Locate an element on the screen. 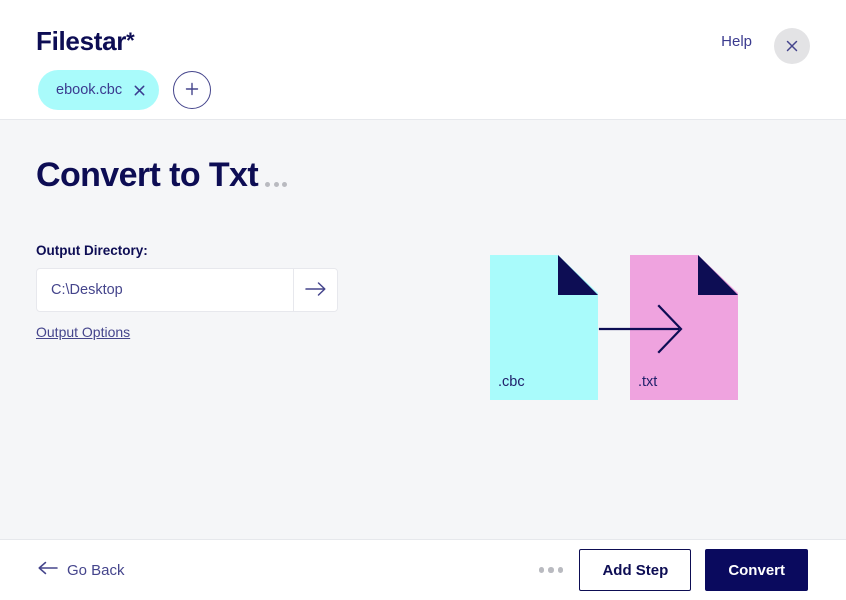 The width and height of the screenshot is (846, 600). output-directory-label: Output Directory: is located at coordinates (92, 250).